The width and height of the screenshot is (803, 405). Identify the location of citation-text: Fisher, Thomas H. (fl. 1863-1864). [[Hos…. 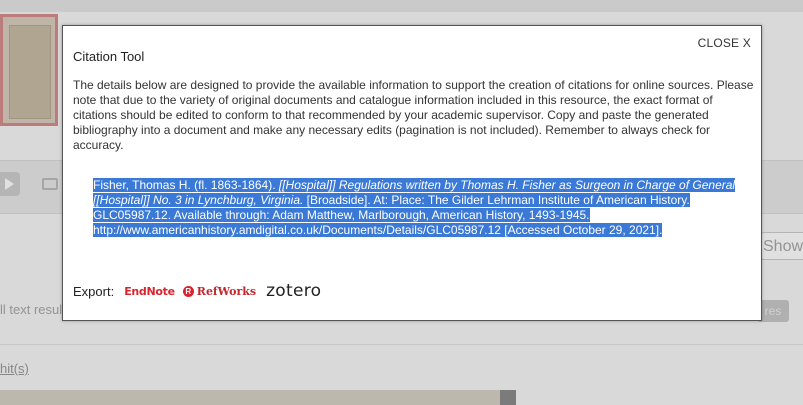
(417, 208).